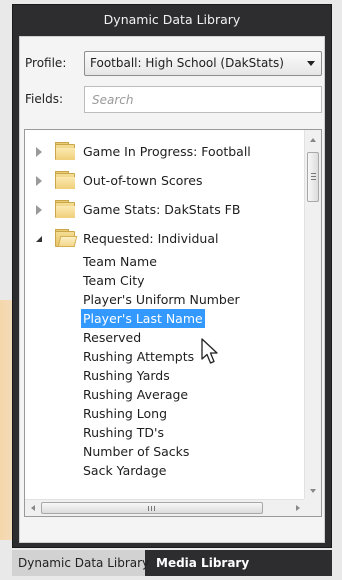 This screenshot has height=580, width=342. Describe the element at coordinates (312, 507) in the screenshot. I see `scroll-corner` at that location.